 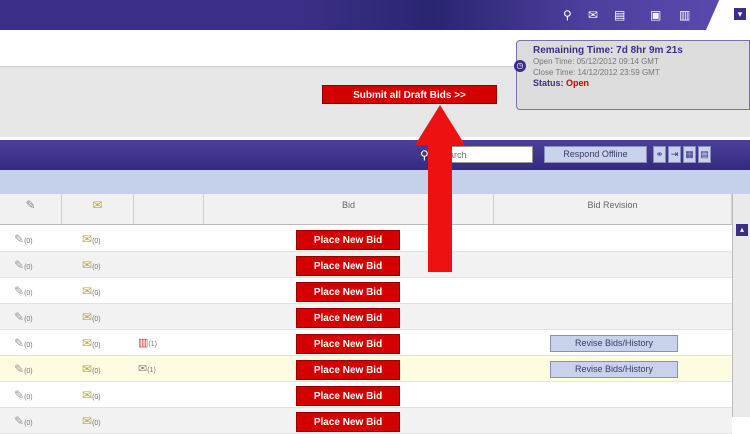 What do you see at coordinates (613, 209) in the screenshot?
I see `column-header-bid-revision: Bid Revision` at bounding box center [613, 209].